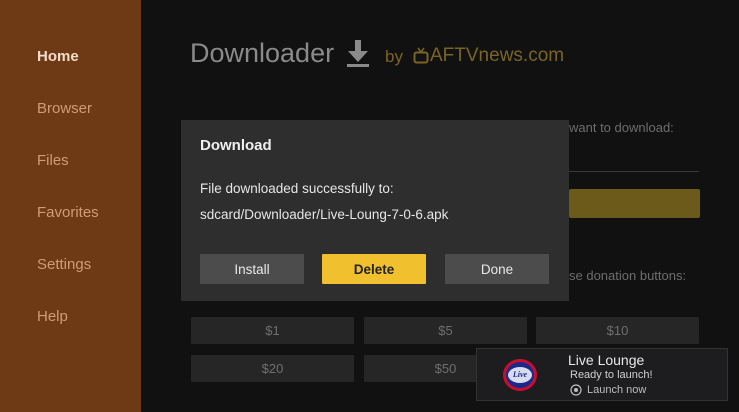 This screenshot has width=739, height=412. I want to click on app-title: Downloader, so click(262, 53).